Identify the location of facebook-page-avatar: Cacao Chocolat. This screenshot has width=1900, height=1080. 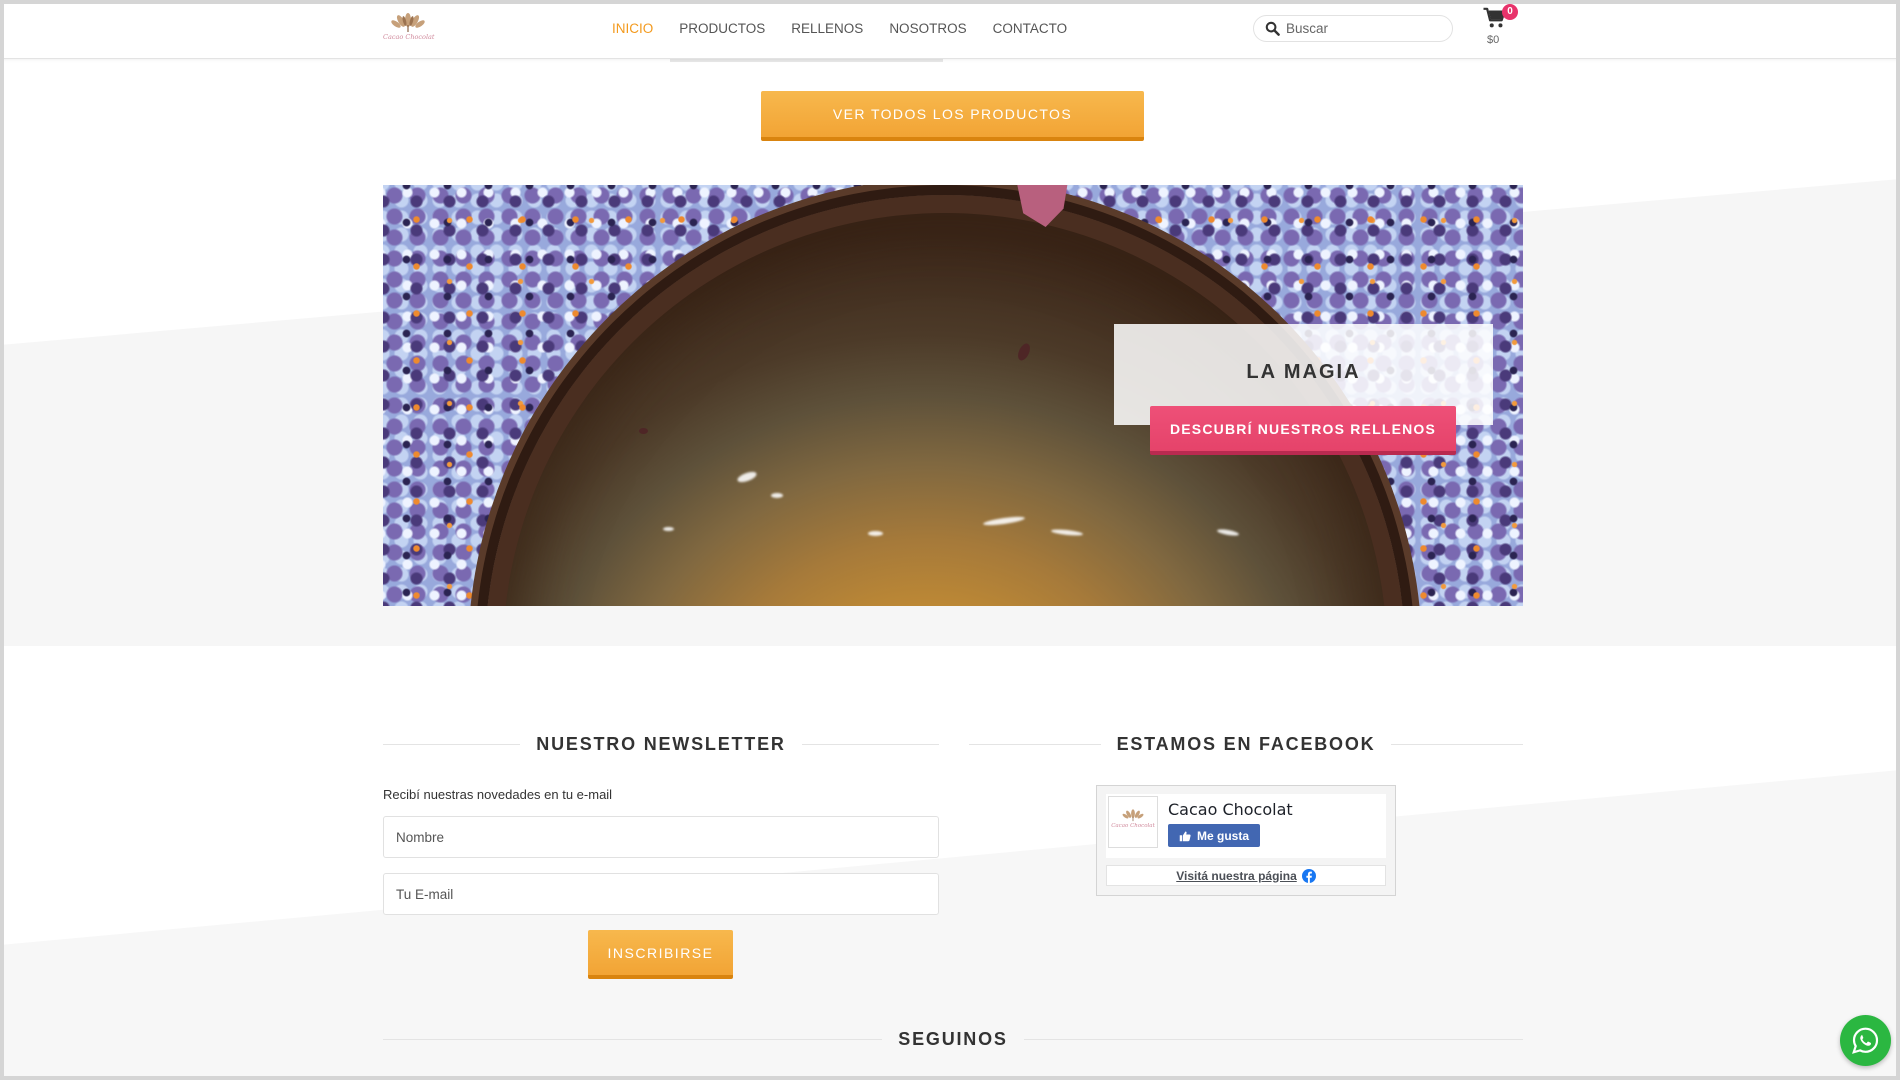
(1133, 822).